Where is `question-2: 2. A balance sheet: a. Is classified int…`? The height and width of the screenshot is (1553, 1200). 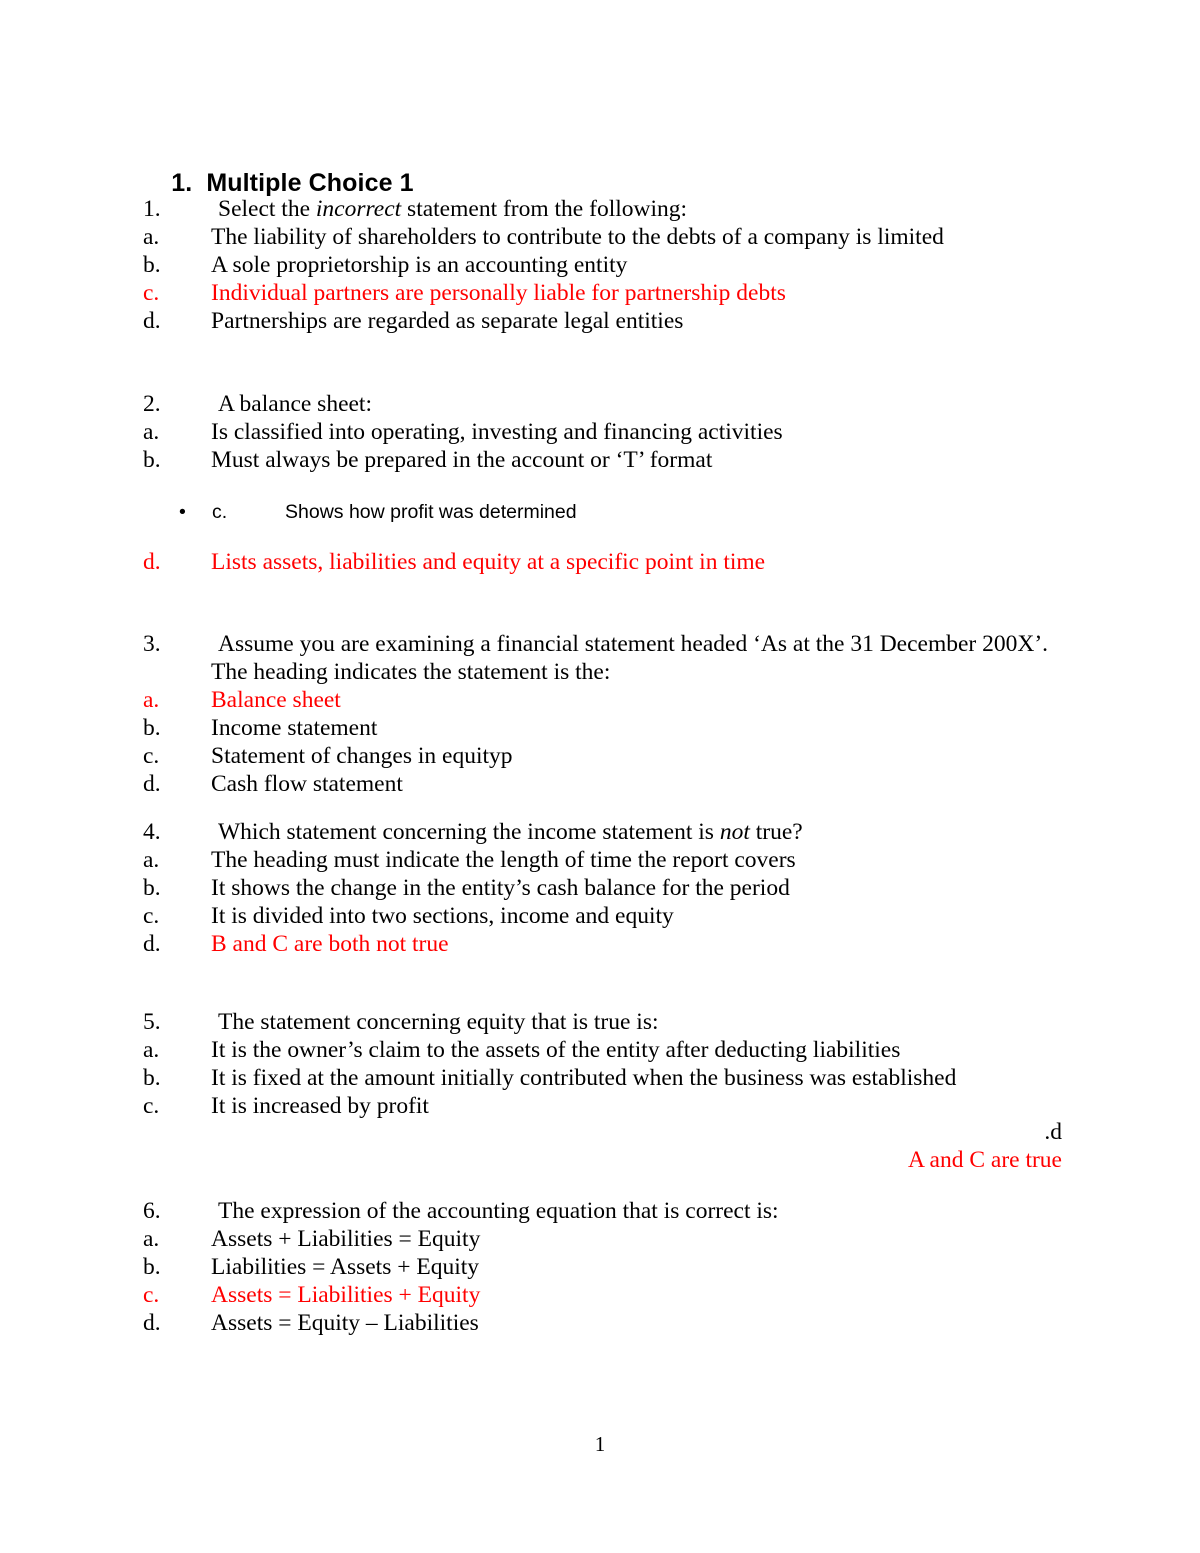 question-2: 2. A balance sheet: a. Is classified int… is located at coordinates (643, 432).